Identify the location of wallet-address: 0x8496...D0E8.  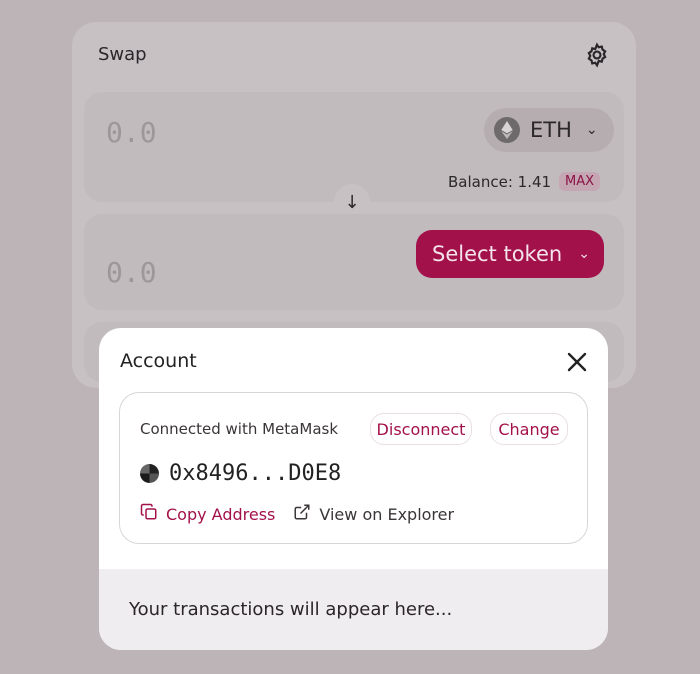
(255, 473).